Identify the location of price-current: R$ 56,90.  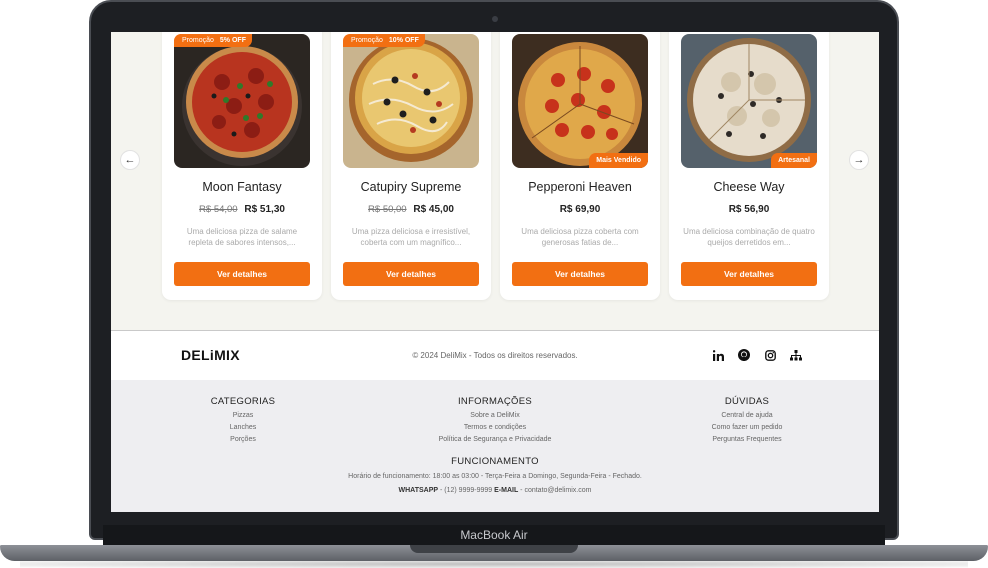
(749, 209).